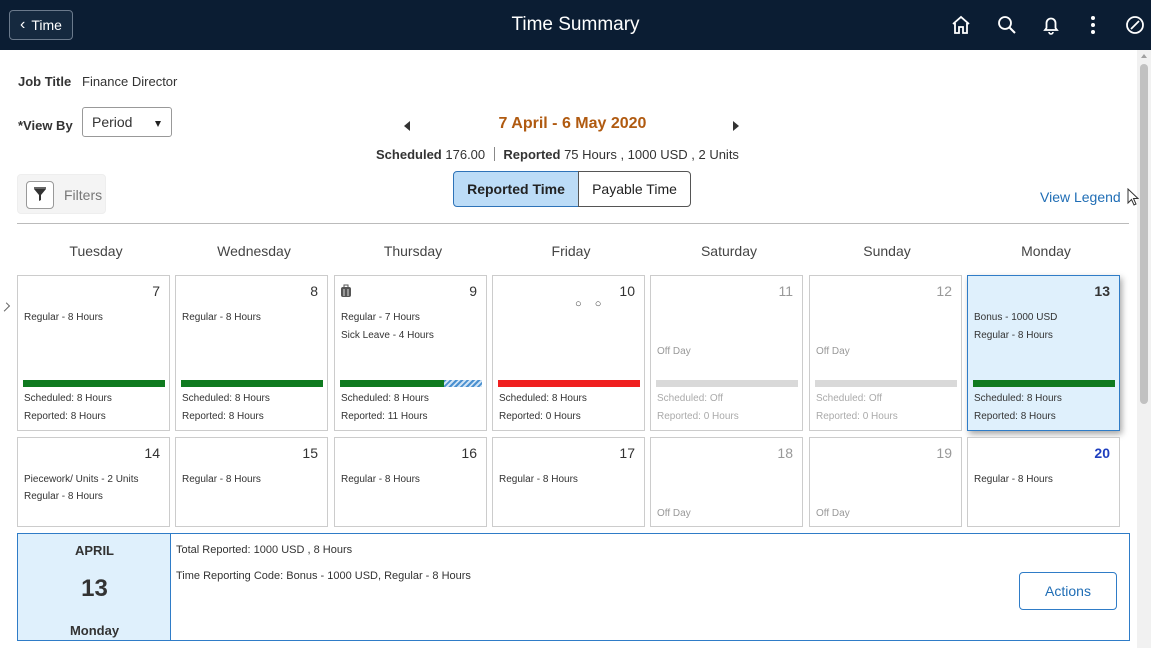 Image resolution: width=1151 pixels, height=648 pixels. Describe the element at coordinates (944, 453) in the screenshot. I see `day-number: 19` at that location.